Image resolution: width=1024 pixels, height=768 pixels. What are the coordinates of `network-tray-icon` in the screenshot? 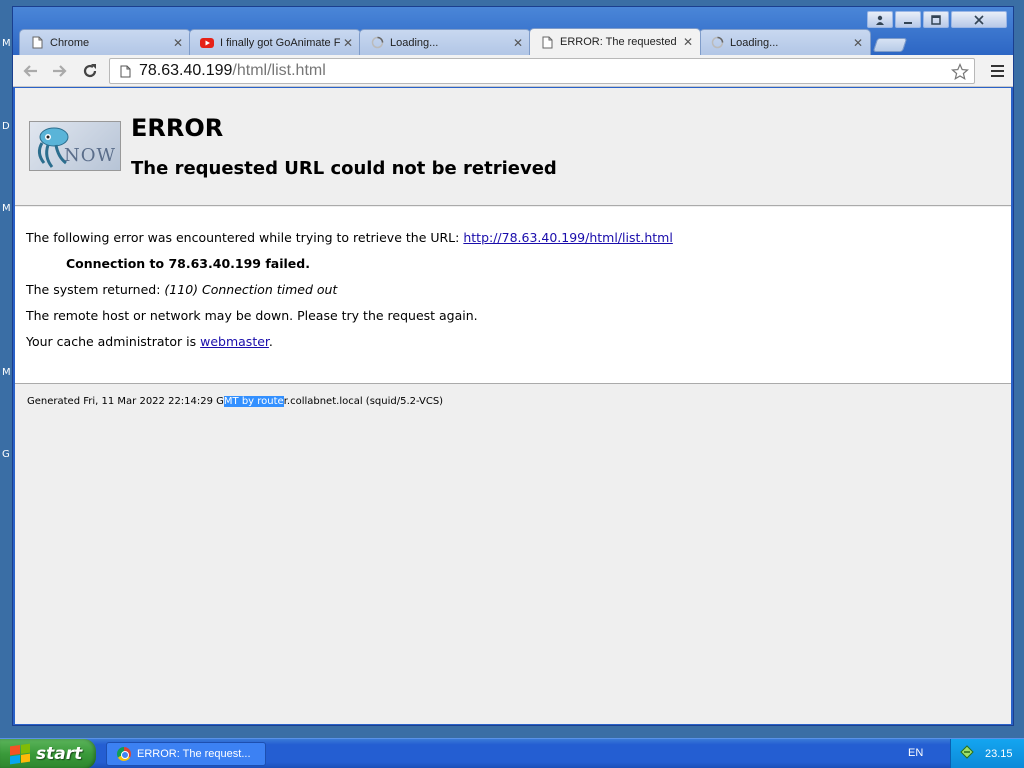 It's located at (967, 754).